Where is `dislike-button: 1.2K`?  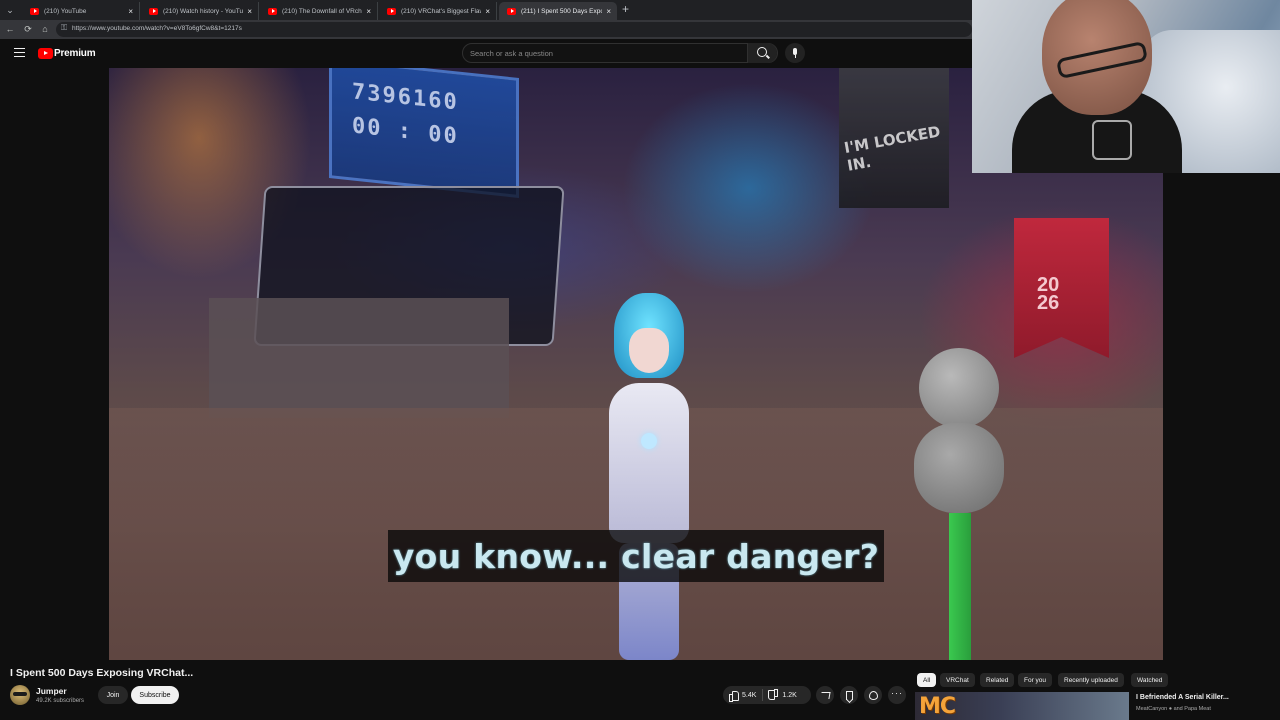 dislike-button: 1.2K is located at coordinates (782, 695).